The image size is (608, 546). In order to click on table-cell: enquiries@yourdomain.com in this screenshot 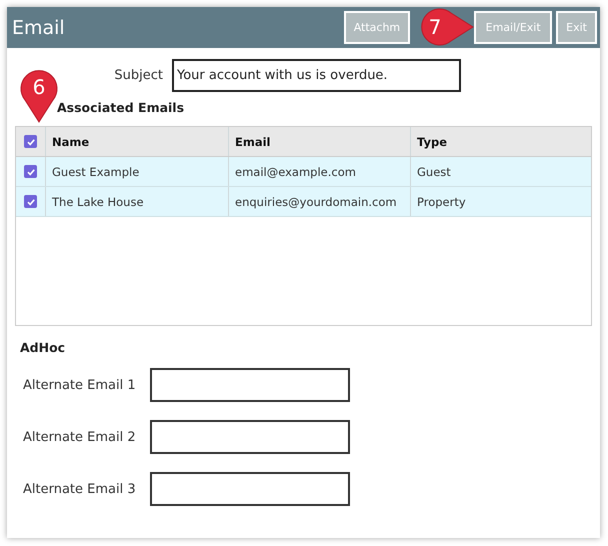, I will do `click(320, 201)`.